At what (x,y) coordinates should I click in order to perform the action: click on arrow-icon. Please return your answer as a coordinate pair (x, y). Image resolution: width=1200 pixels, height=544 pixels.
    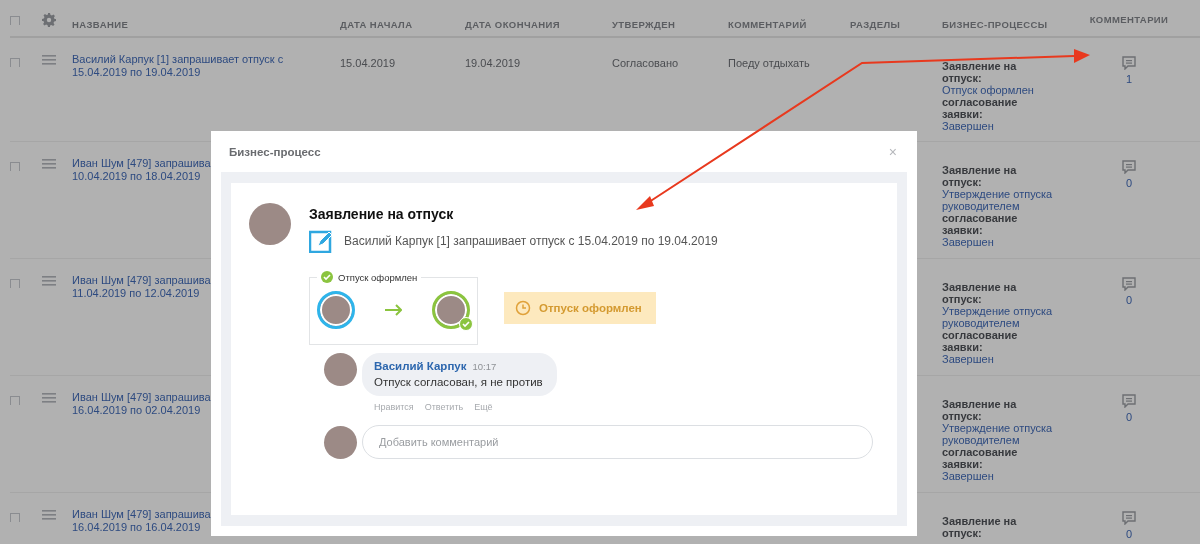
    Looking at the image, I should click on (393, 310).